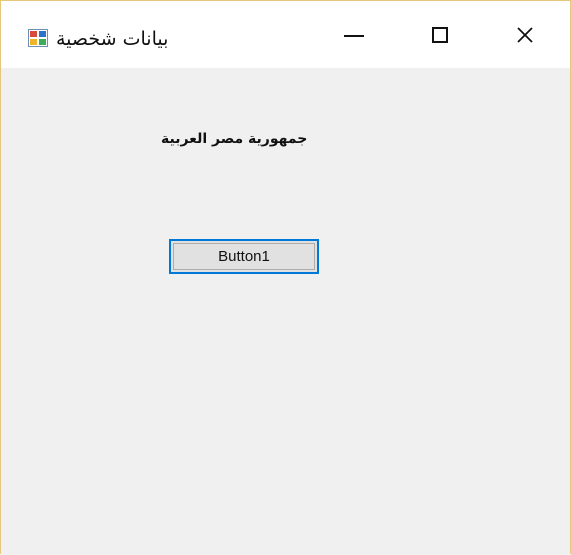 The image size is (571, 555). I want to click on close-icon, so click(525, 34).